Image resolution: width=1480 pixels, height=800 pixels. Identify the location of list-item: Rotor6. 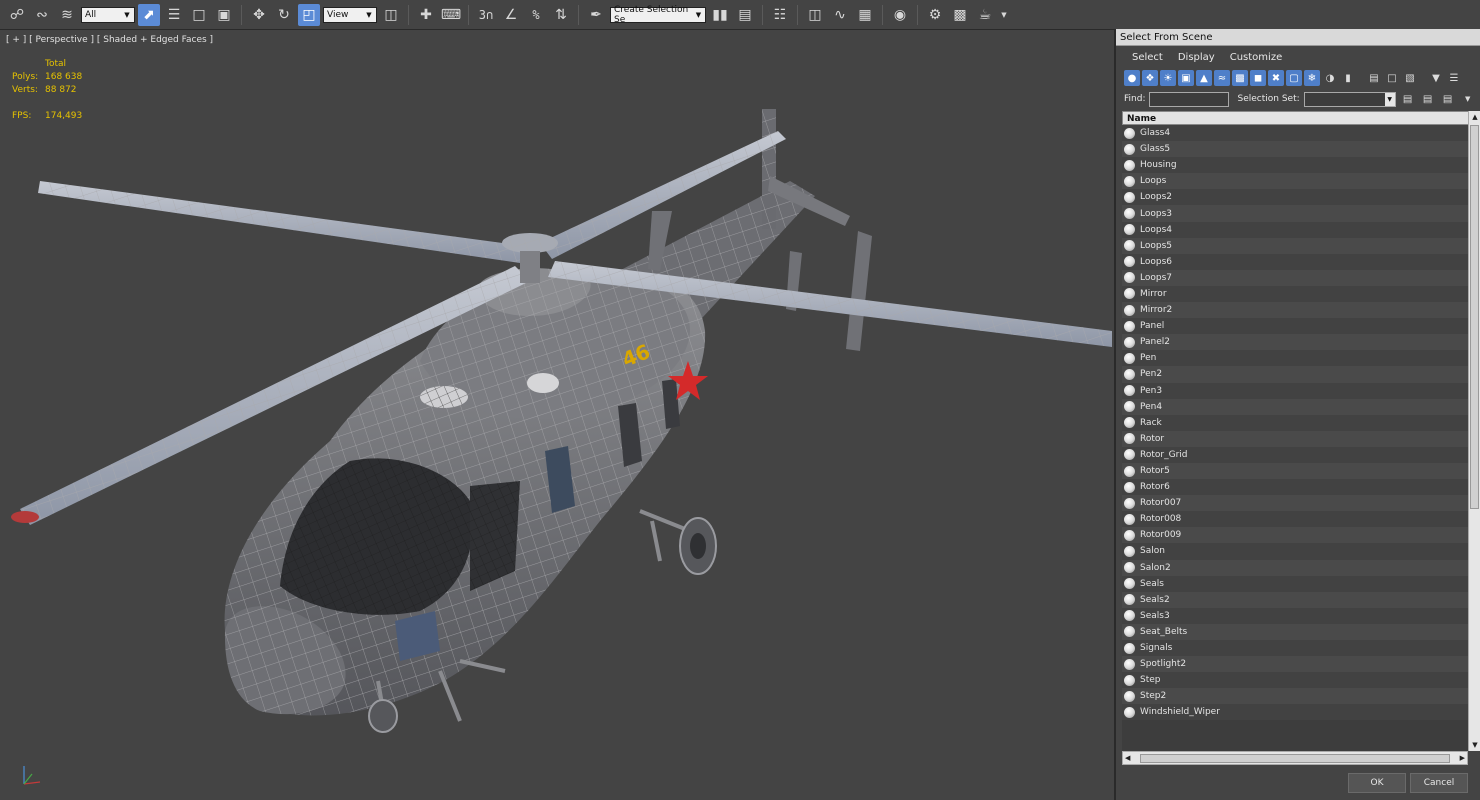
(1295, 487).